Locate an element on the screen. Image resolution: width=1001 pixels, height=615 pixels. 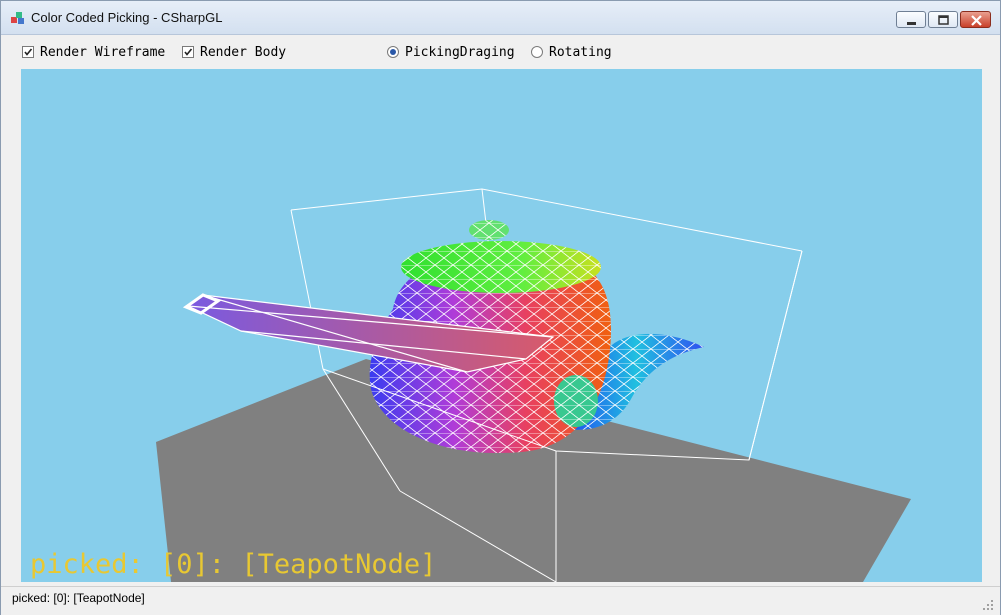
maximize-button is located at coordinates (943, 19).